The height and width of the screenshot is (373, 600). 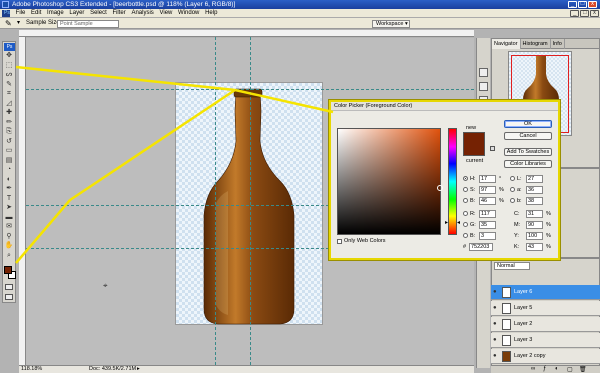 What do you see at coordinates (55, 13) in the screenshot?
I see `menu-image: Image` at bounding box center [55, 13].